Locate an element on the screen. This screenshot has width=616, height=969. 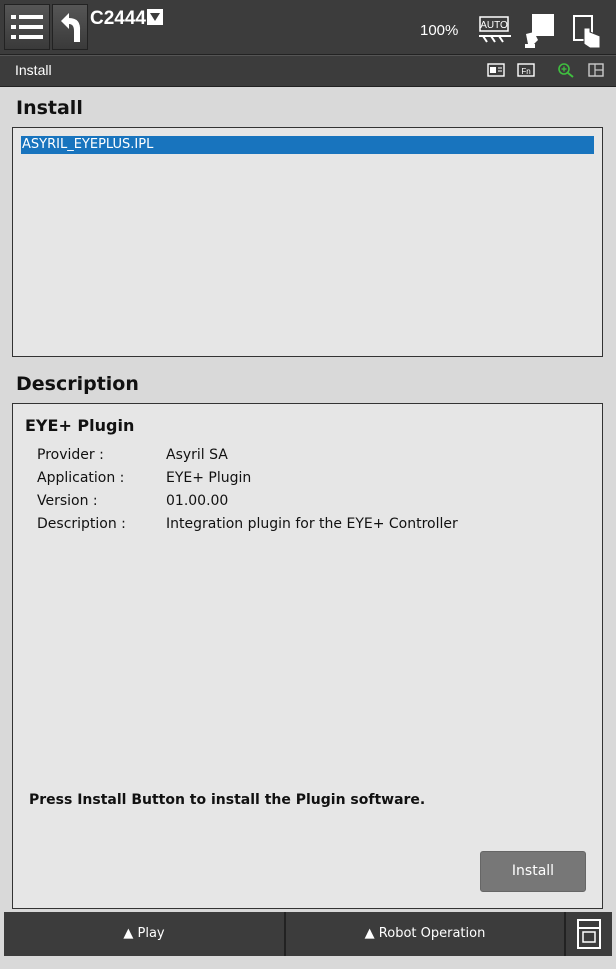
undo-arrow-icon is located at coordinates (71, 27).